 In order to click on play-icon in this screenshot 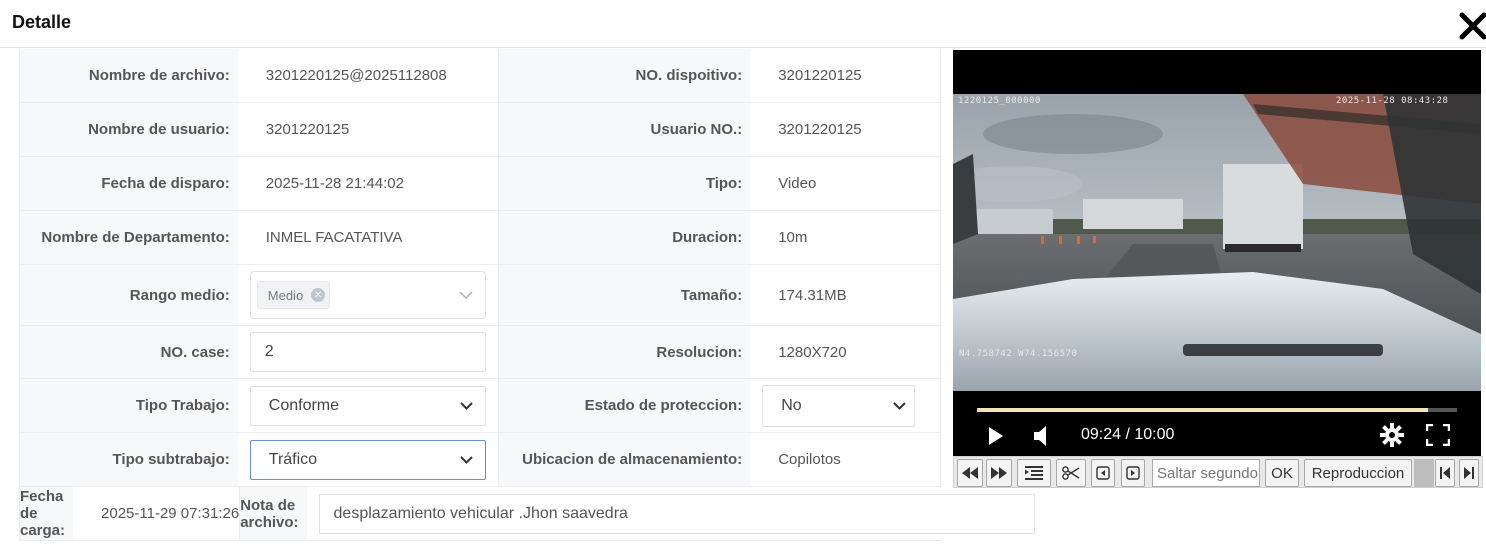, I will do `click(996, 436)`.